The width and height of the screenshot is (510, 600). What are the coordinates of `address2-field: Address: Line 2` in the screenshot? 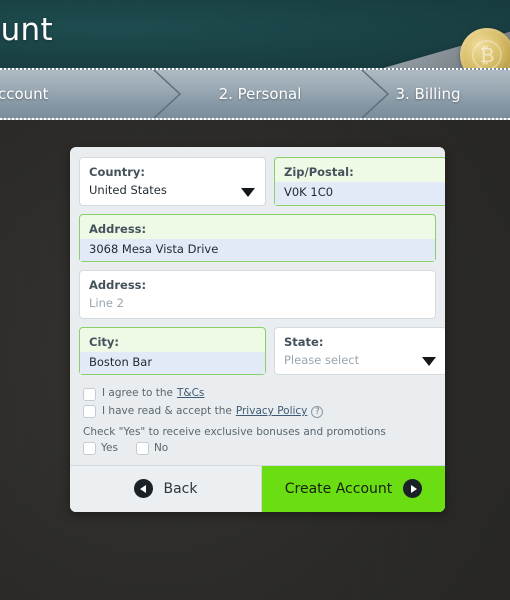 It's located at (257, 294).